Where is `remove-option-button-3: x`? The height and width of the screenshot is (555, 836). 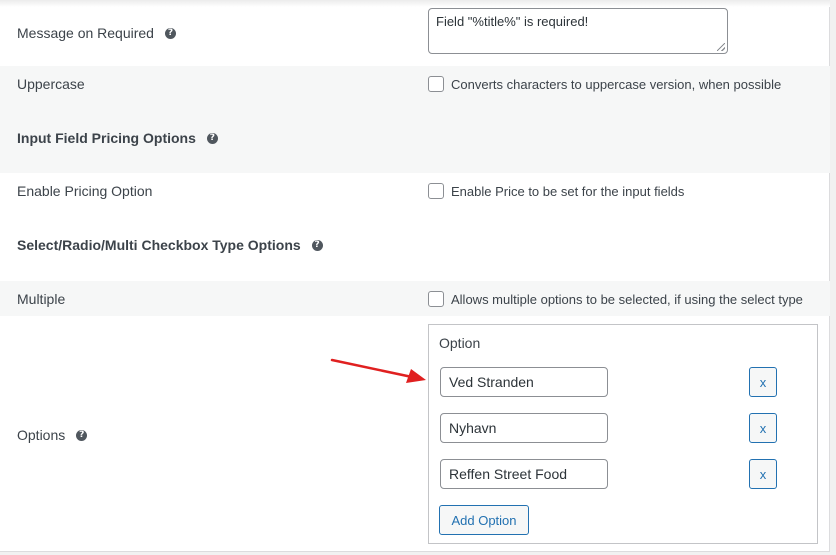 remove-option-button-3: x is located at coordinates (763, 474).